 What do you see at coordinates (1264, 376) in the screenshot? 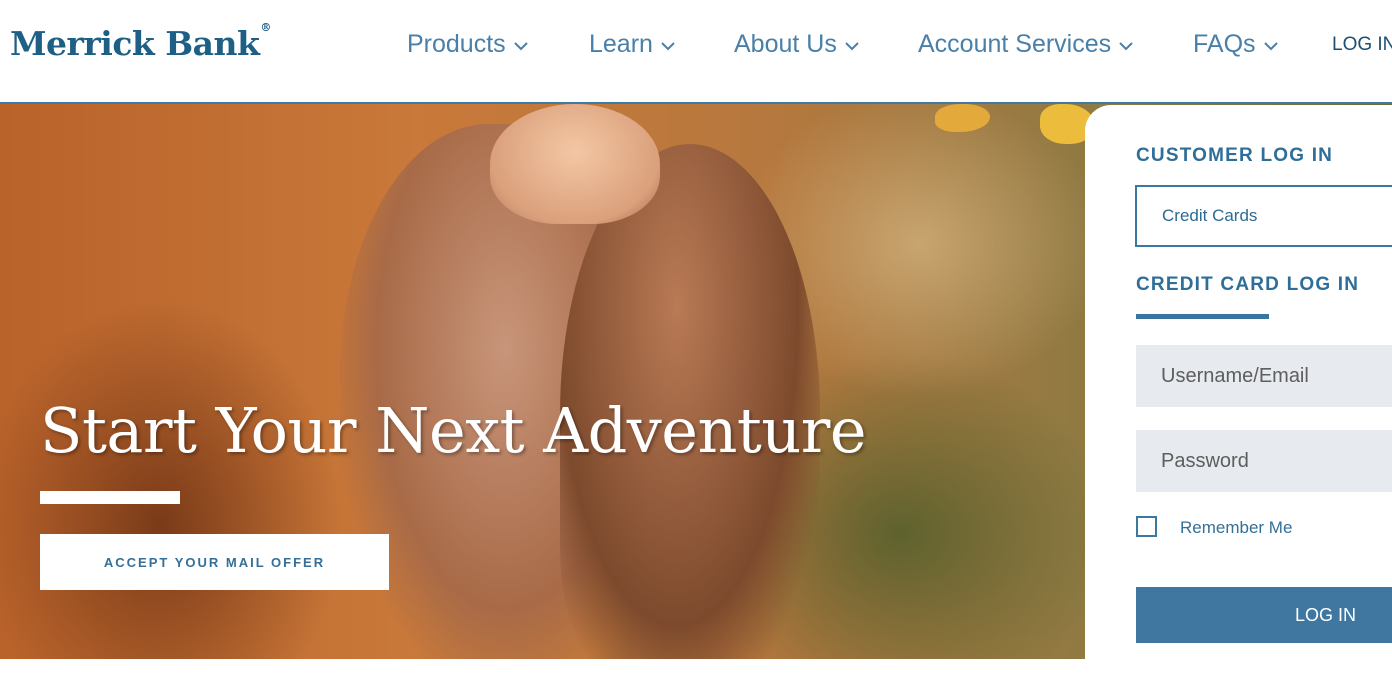
I see `username-field` at bounding box center [1264, 376].